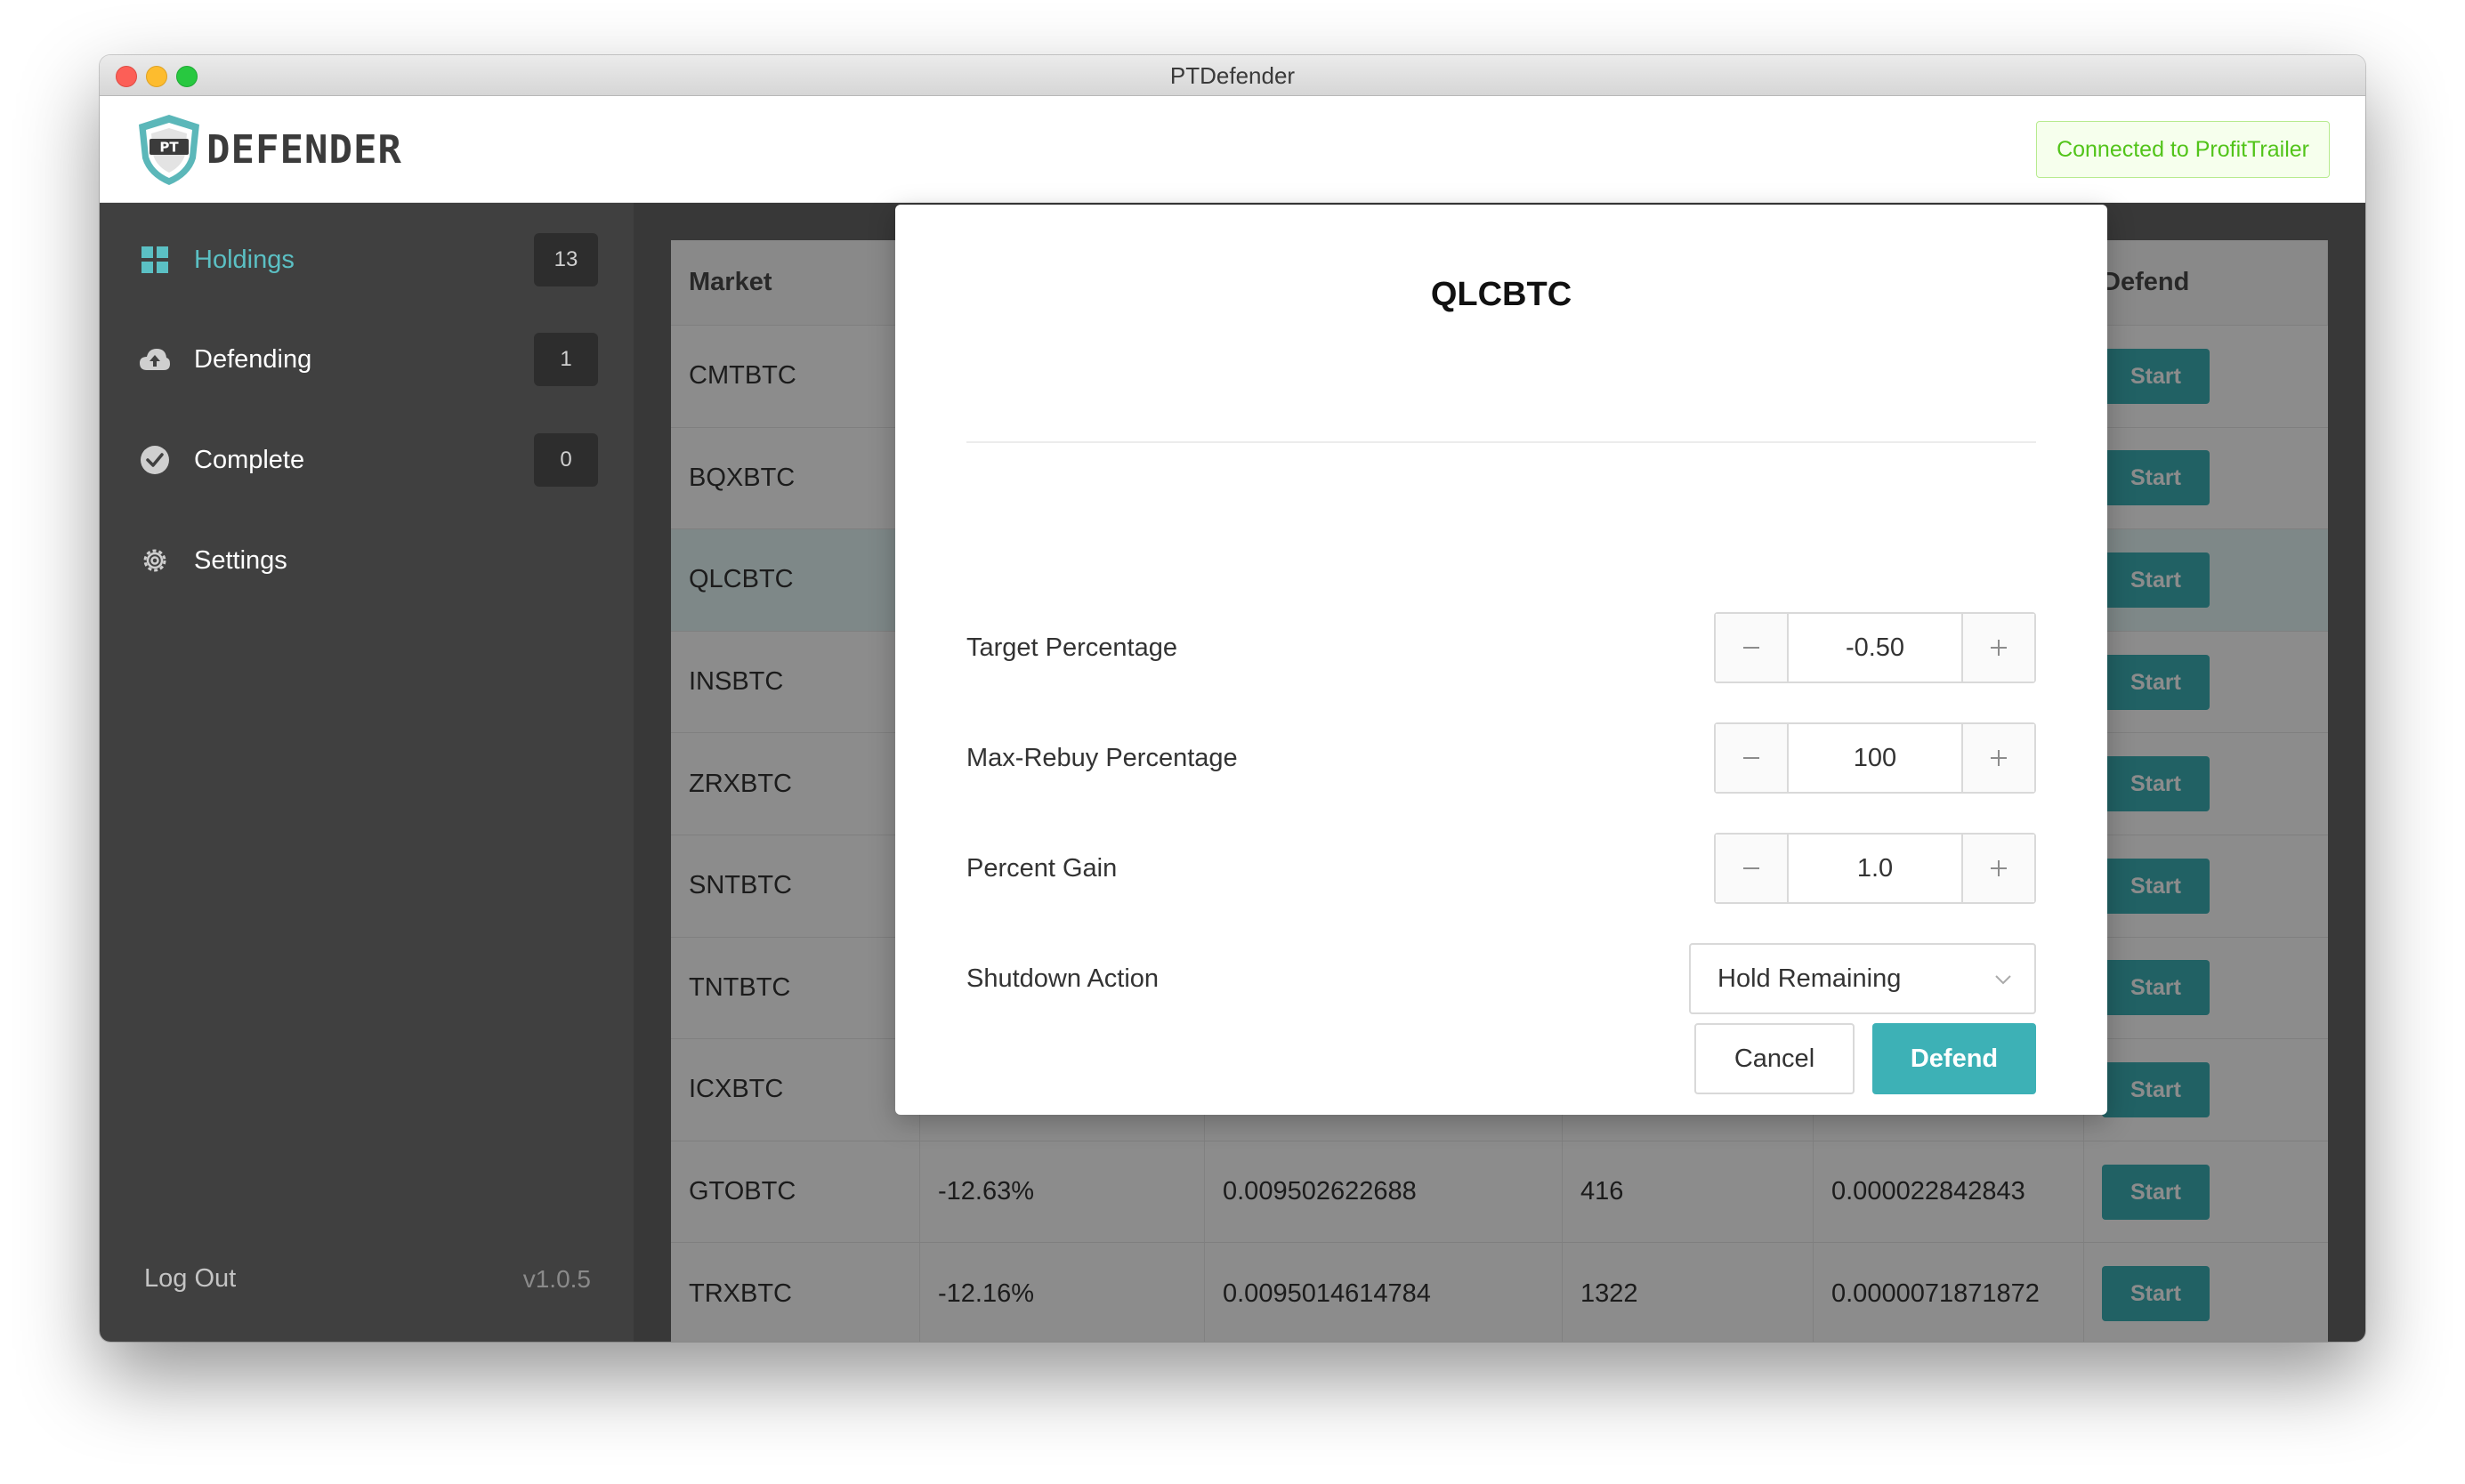 The height and width of the screenshot is (1484, 2465). I want to click on app-header: PT DEFENDER Connected to ProfitTrailer, so click(1232, 149).